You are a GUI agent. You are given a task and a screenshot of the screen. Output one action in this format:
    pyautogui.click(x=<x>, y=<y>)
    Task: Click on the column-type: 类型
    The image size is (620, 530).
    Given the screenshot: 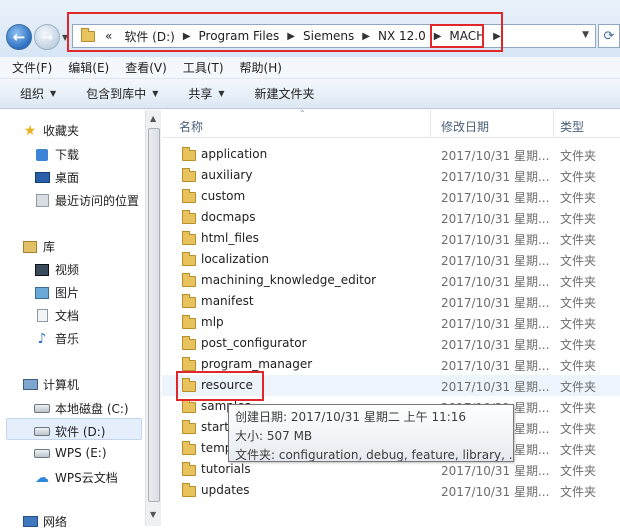 What is the action you would take?
    pyautogui.click(x=572, y=126)
    